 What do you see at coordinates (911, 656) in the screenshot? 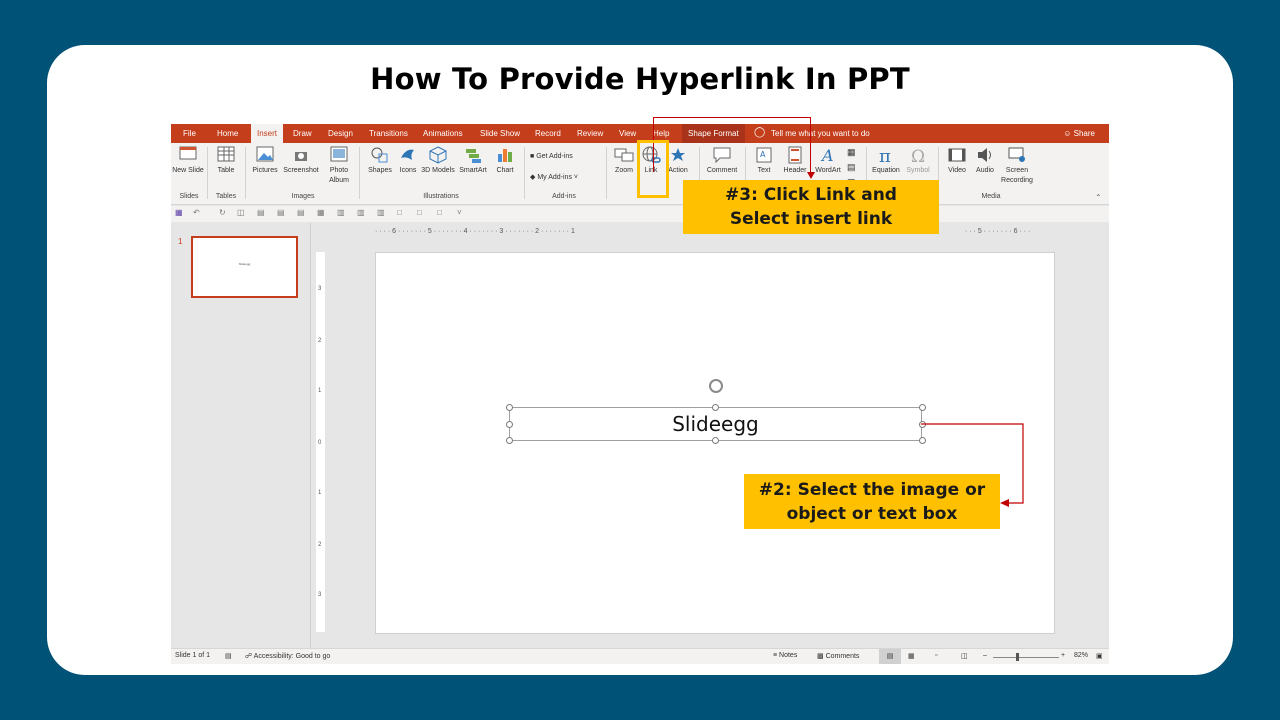
I see `slide-sorter-icon: ▦` at bounding box center [911, 656].